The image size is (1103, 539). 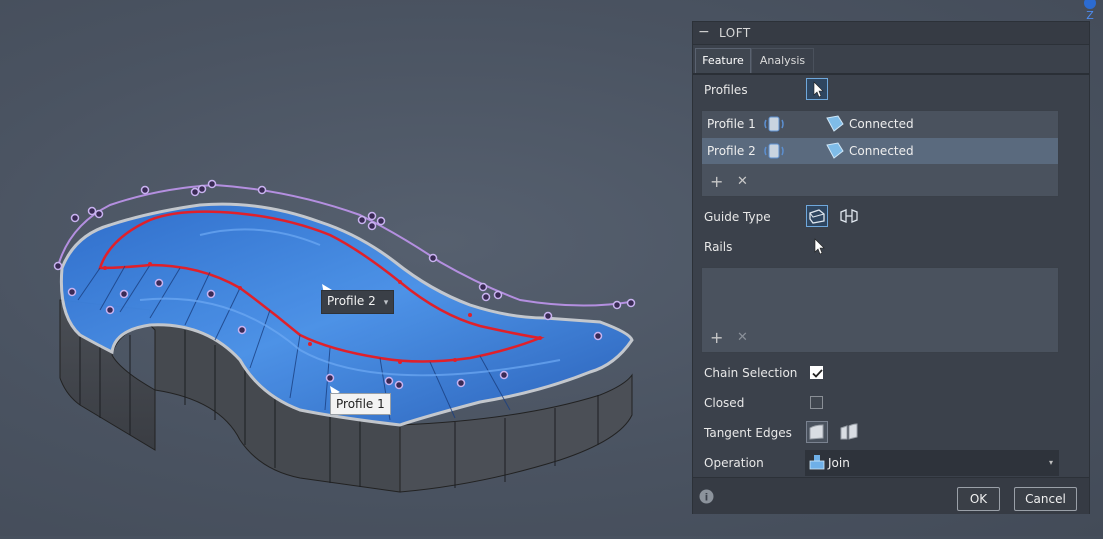 What do you see at coordinates (737, 217) in the screenshot?
I see `guide-type-label: Guide Type` at bounding box center [737, 217].